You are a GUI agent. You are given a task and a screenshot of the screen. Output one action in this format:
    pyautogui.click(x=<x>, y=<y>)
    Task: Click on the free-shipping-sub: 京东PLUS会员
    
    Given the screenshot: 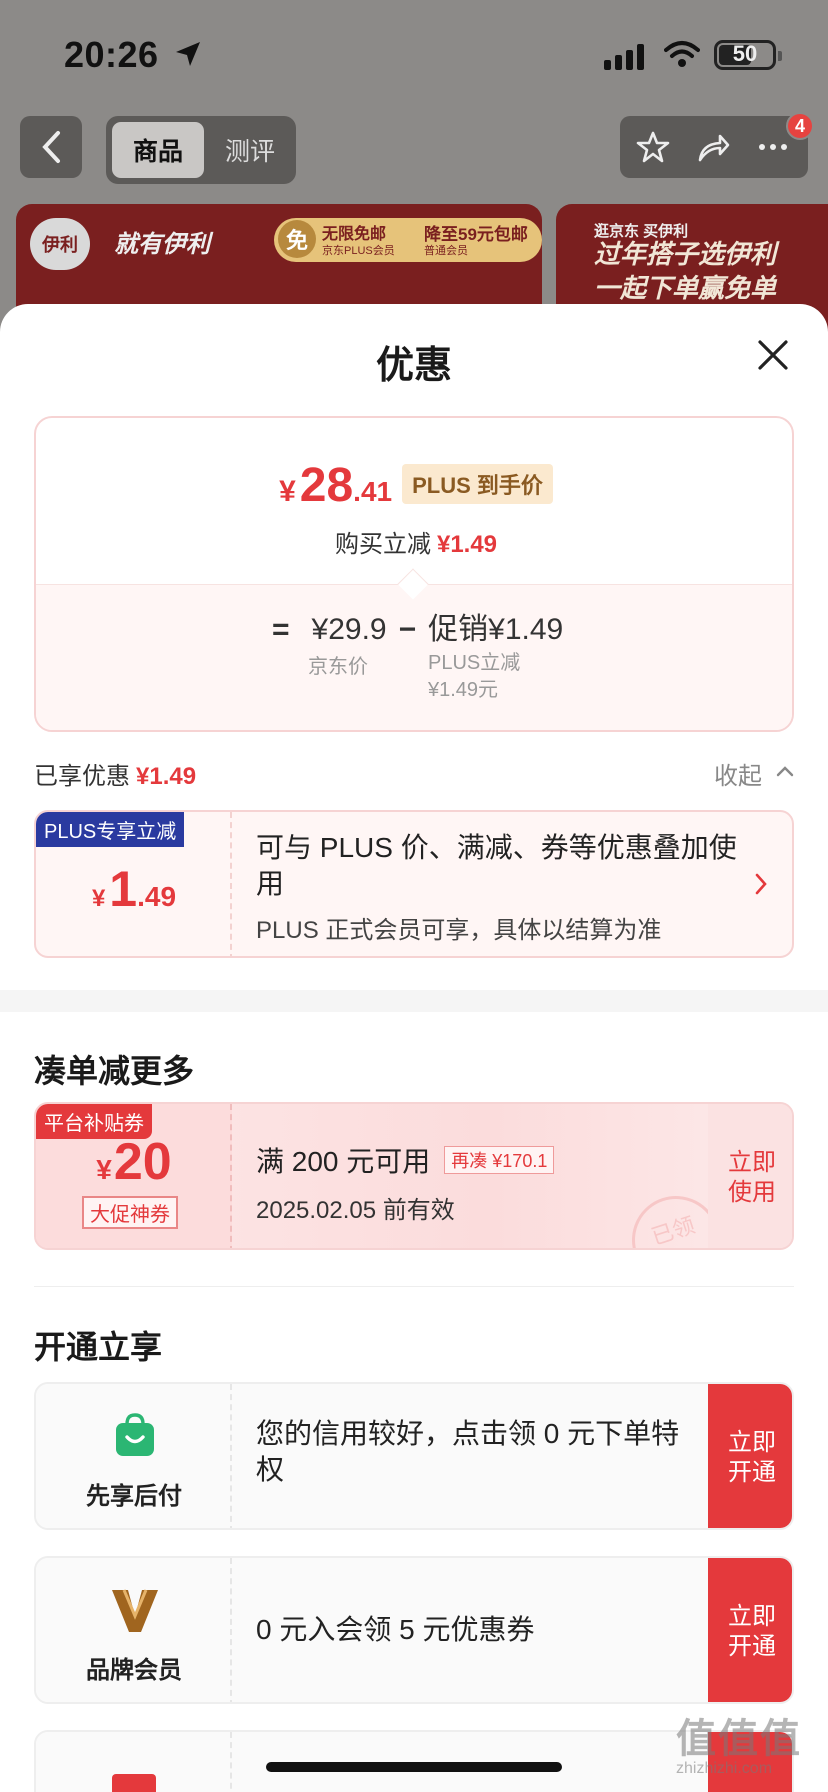 What is the action you would take?
    pyautogui.click(x=358, y=251)
    